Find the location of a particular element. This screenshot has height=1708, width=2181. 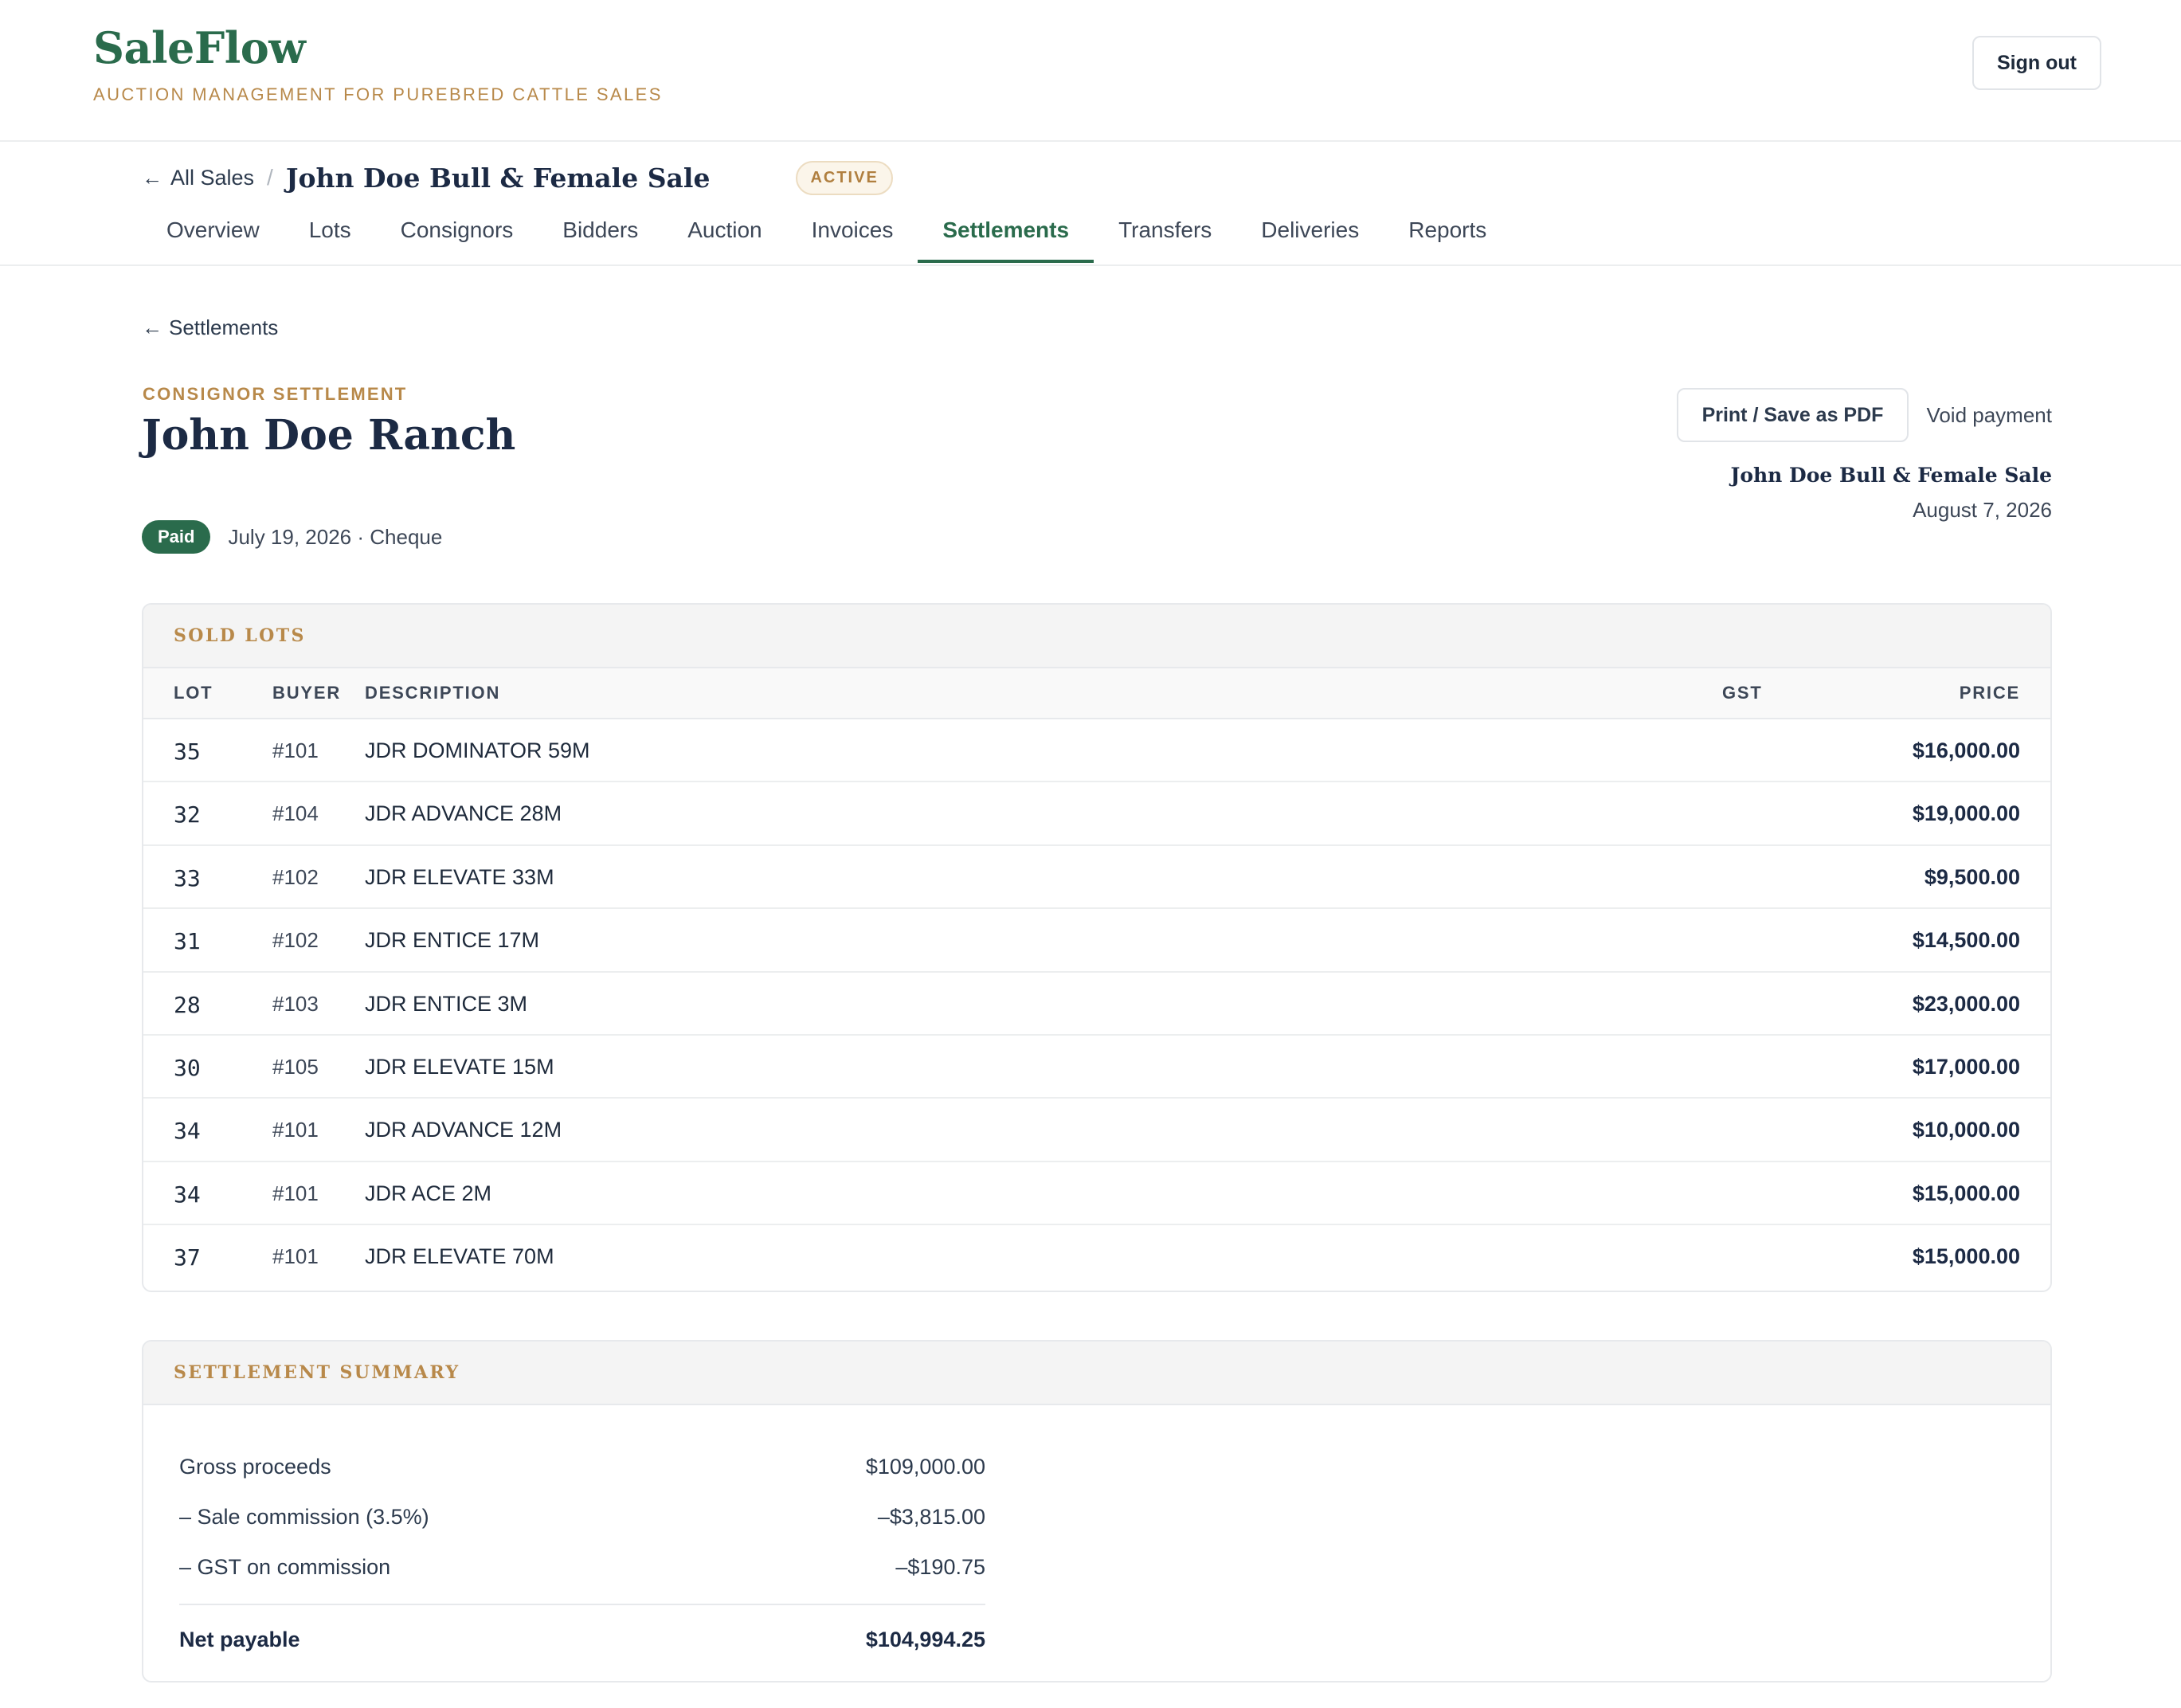

sale-status-badge: ACTIVE is located at coordinates (844, 178).